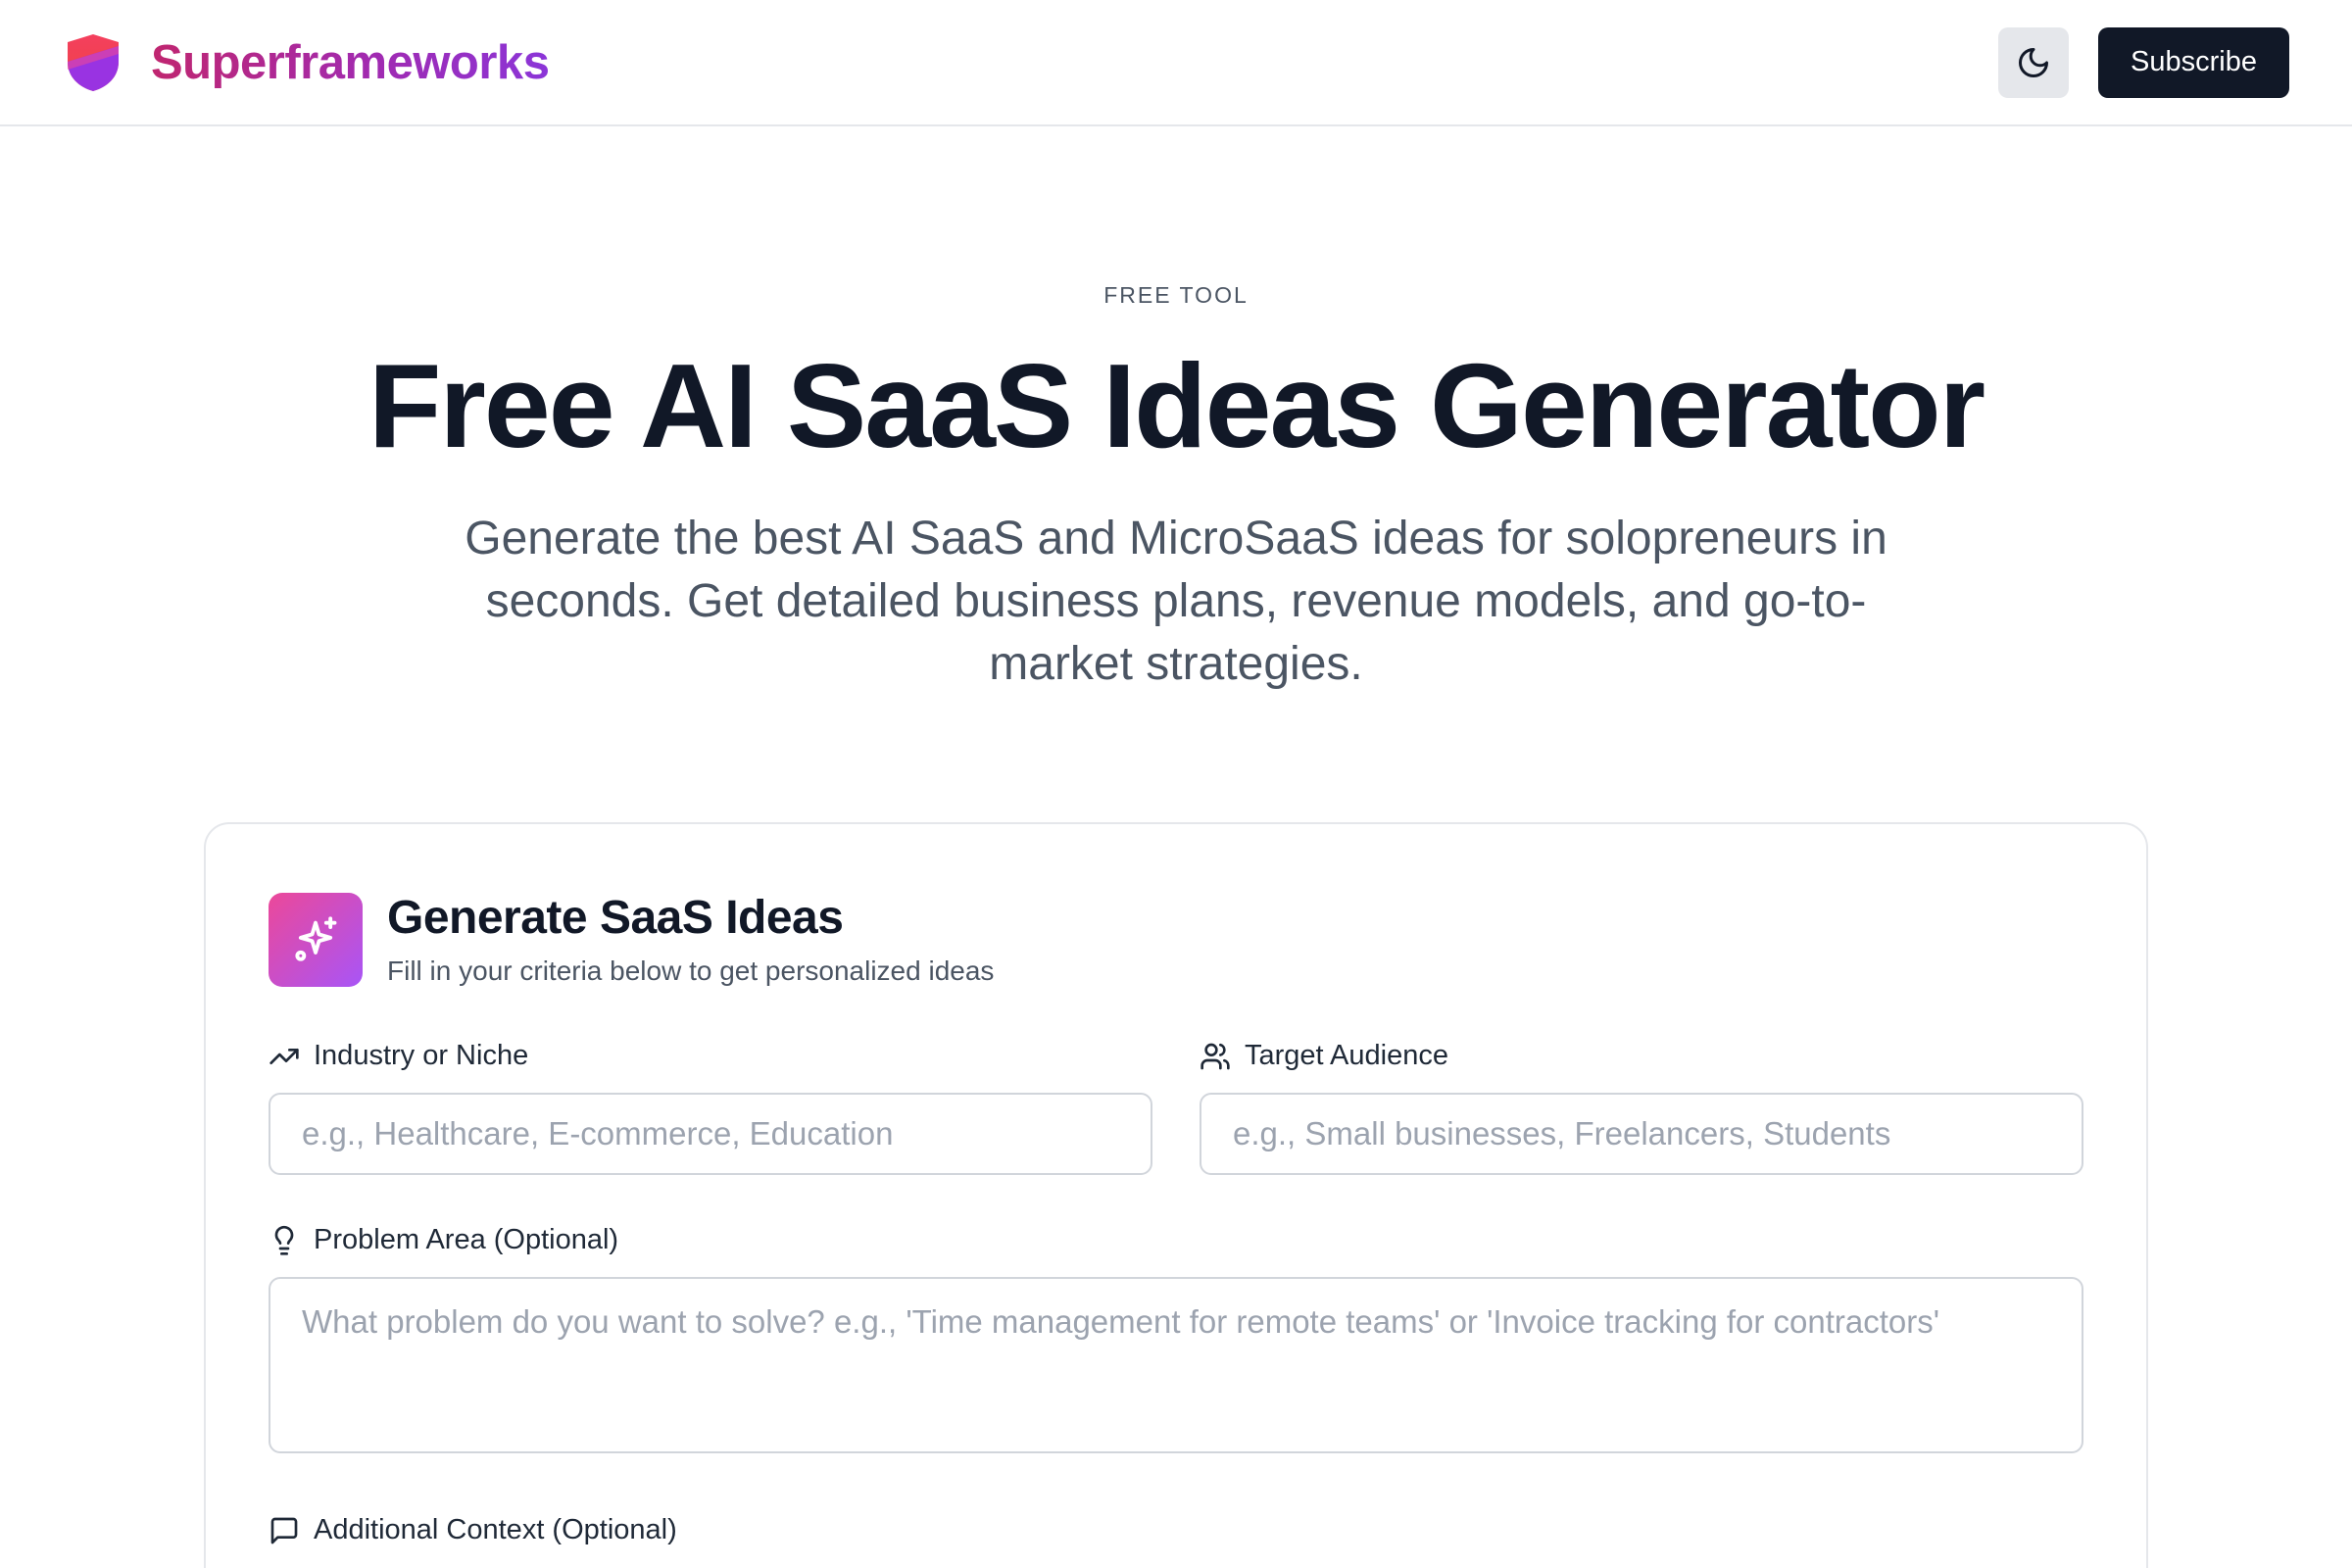 Image resolution: width=2352 pixels, height=1568 pixels. What do you see at coordinates (710, 1134) in the screenshot?
I see `industry-input` at bounding box center [710, 1134].